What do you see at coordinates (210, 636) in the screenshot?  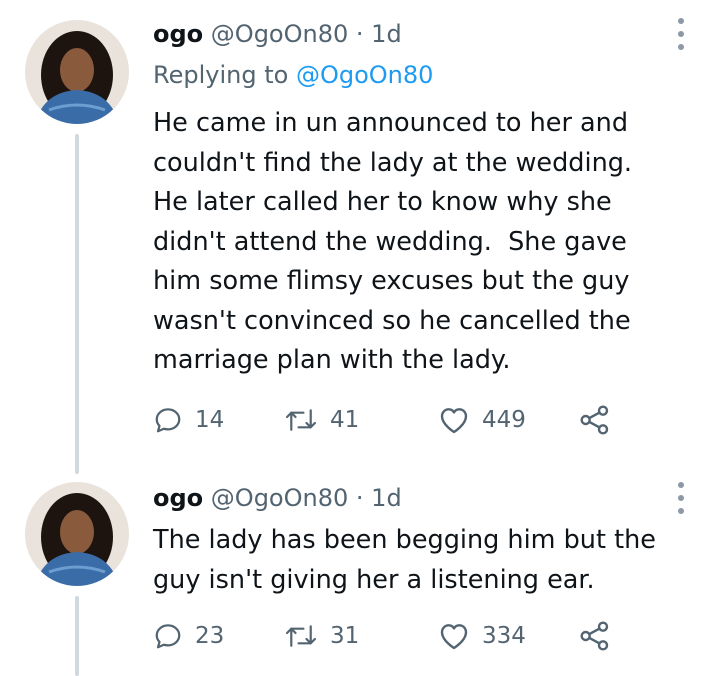 I see `reply-count: 23` at bounding box center [210, 636].